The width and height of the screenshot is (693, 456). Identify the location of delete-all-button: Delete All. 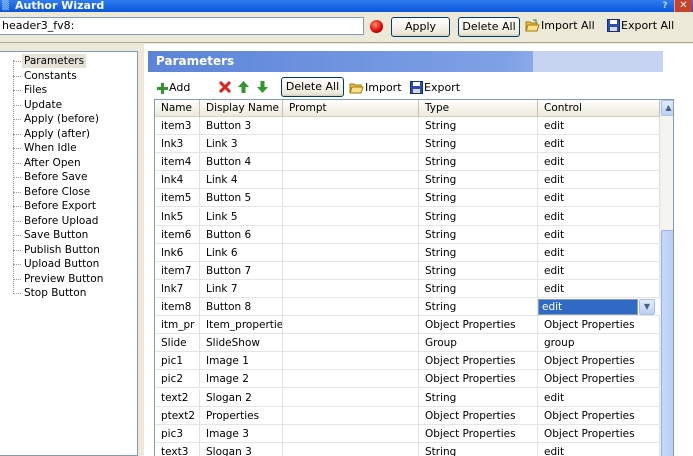
(489, 27).